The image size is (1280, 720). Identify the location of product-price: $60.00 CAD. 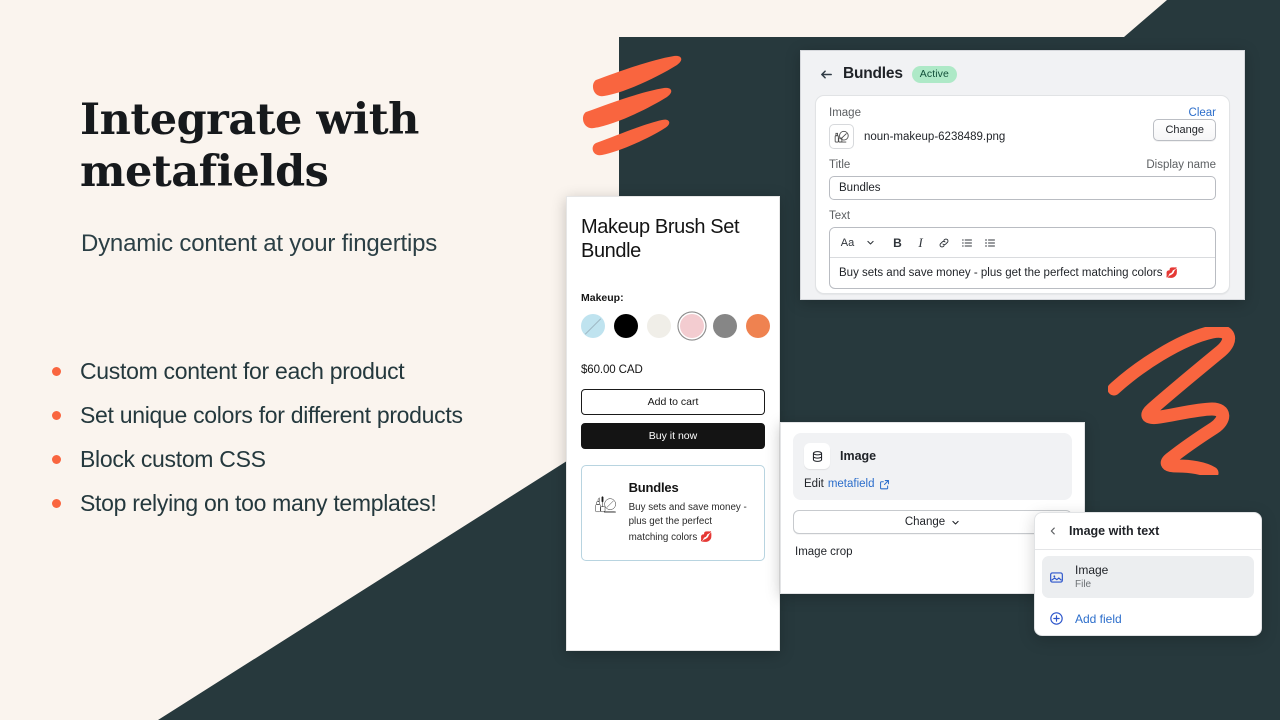
(612, 369).